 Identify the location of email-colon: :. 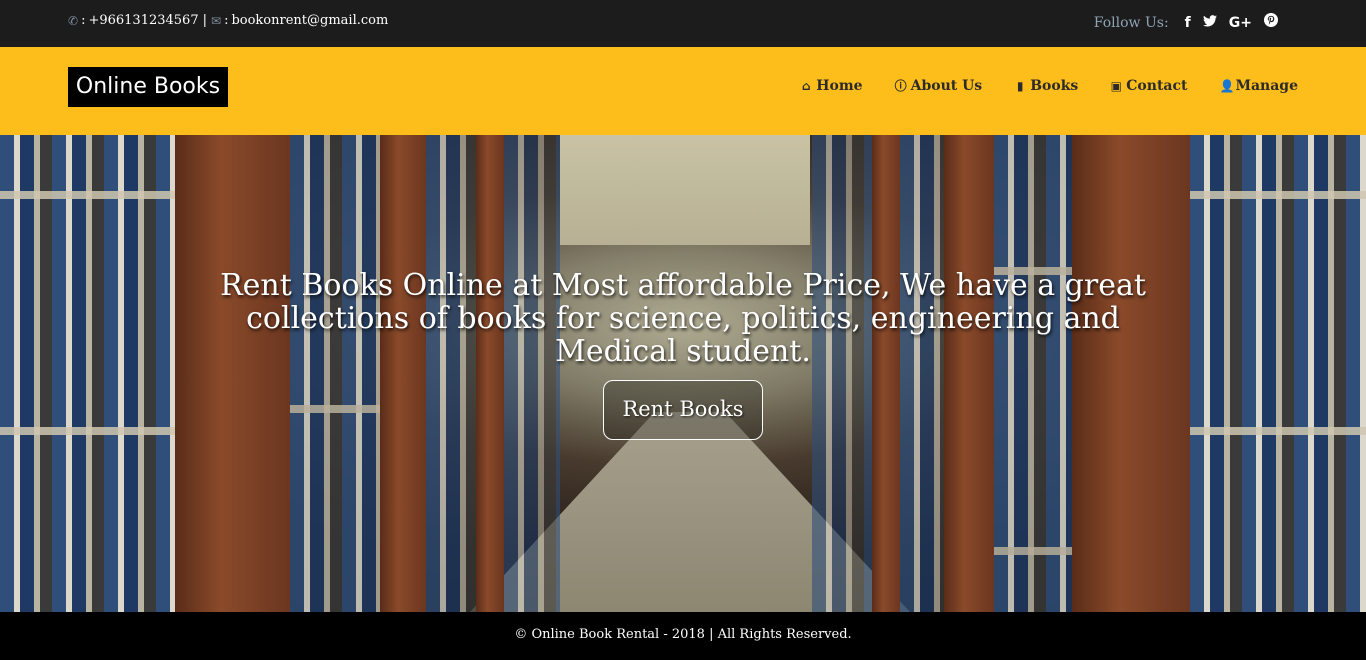
(226, 20).